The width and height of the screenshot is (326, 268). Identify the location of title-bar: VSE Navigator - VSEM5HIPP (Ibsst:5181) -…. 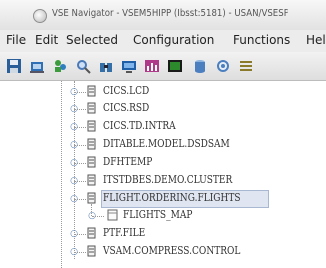
(163, 15).